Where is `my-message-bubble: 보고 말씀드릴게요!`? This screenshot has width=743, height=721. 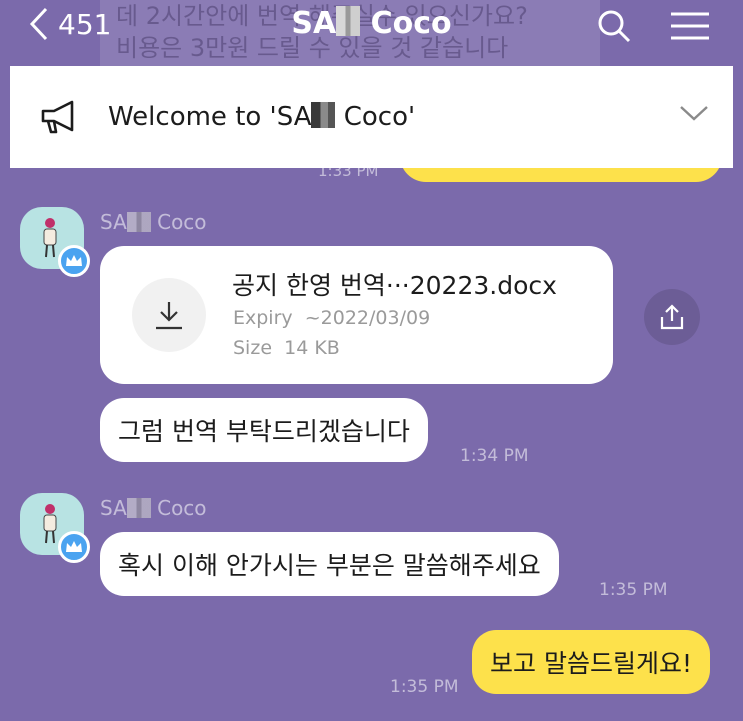 my-message-bubble: 보고 말씀드릴게요! is located at coordinates (591, 662).